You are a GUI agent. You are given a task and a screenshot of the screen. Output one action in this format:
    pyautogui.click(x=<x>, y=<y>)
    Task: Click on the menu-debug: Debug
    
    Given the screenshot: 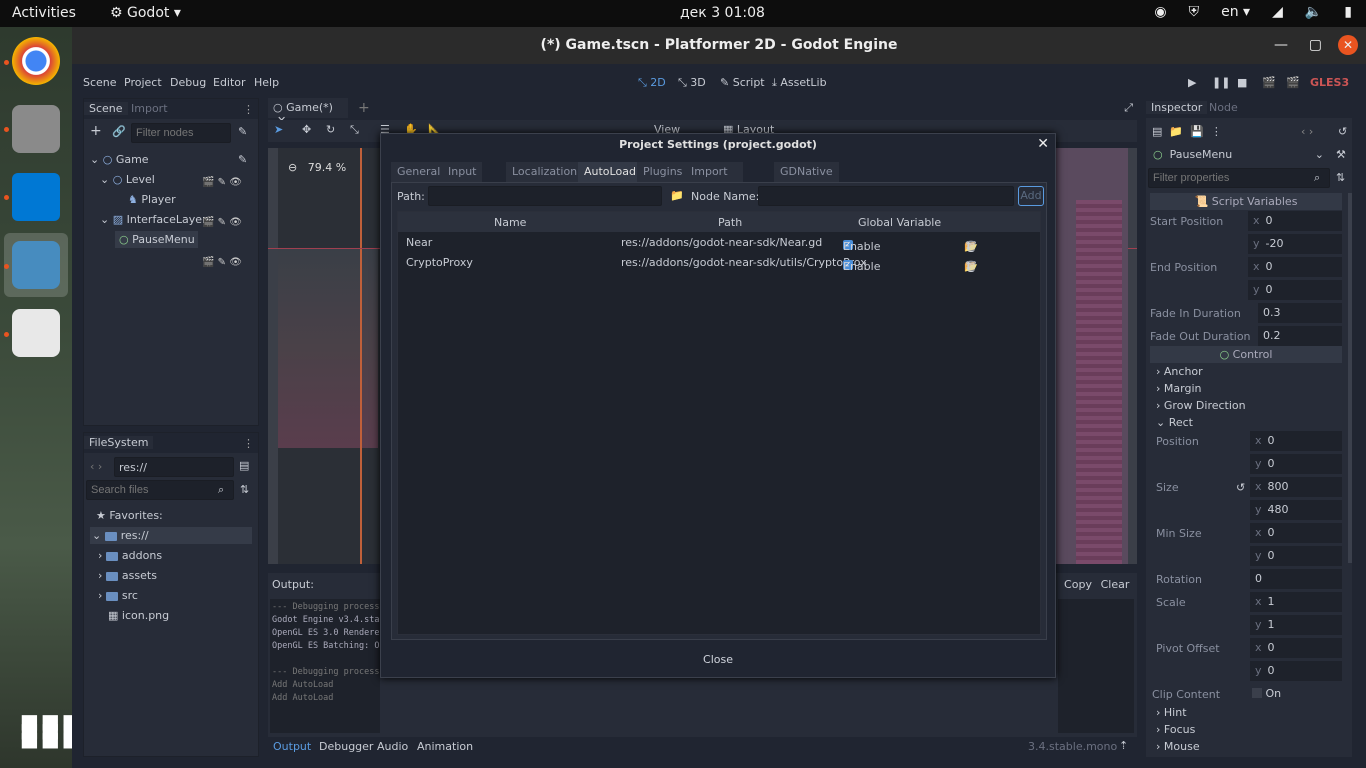 What is the action you would take?
    pyautogui.click(x=188, y=82)
    